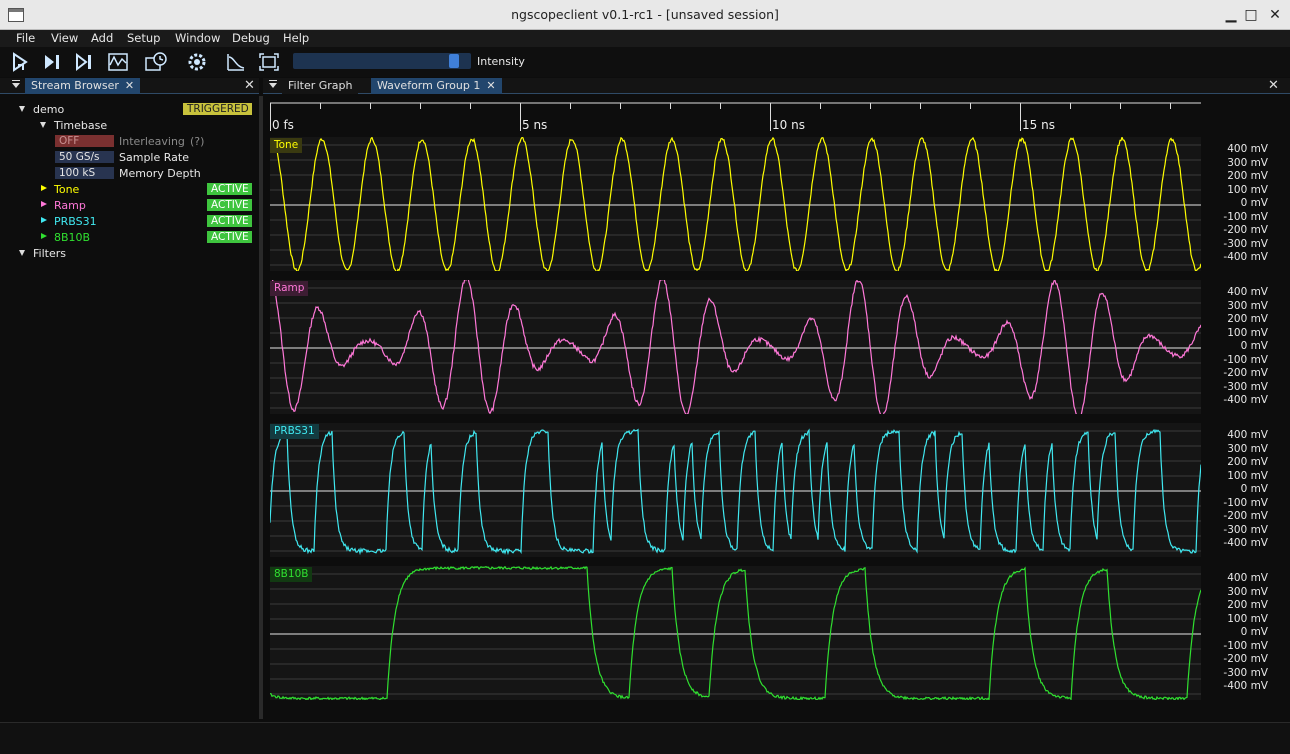 The height and width of the screenshot is (754, 1290). What do you see at coordinates (48, 110) in the screenshot?
I see `instrument-demo: demo` at bounding box center [48, 110].